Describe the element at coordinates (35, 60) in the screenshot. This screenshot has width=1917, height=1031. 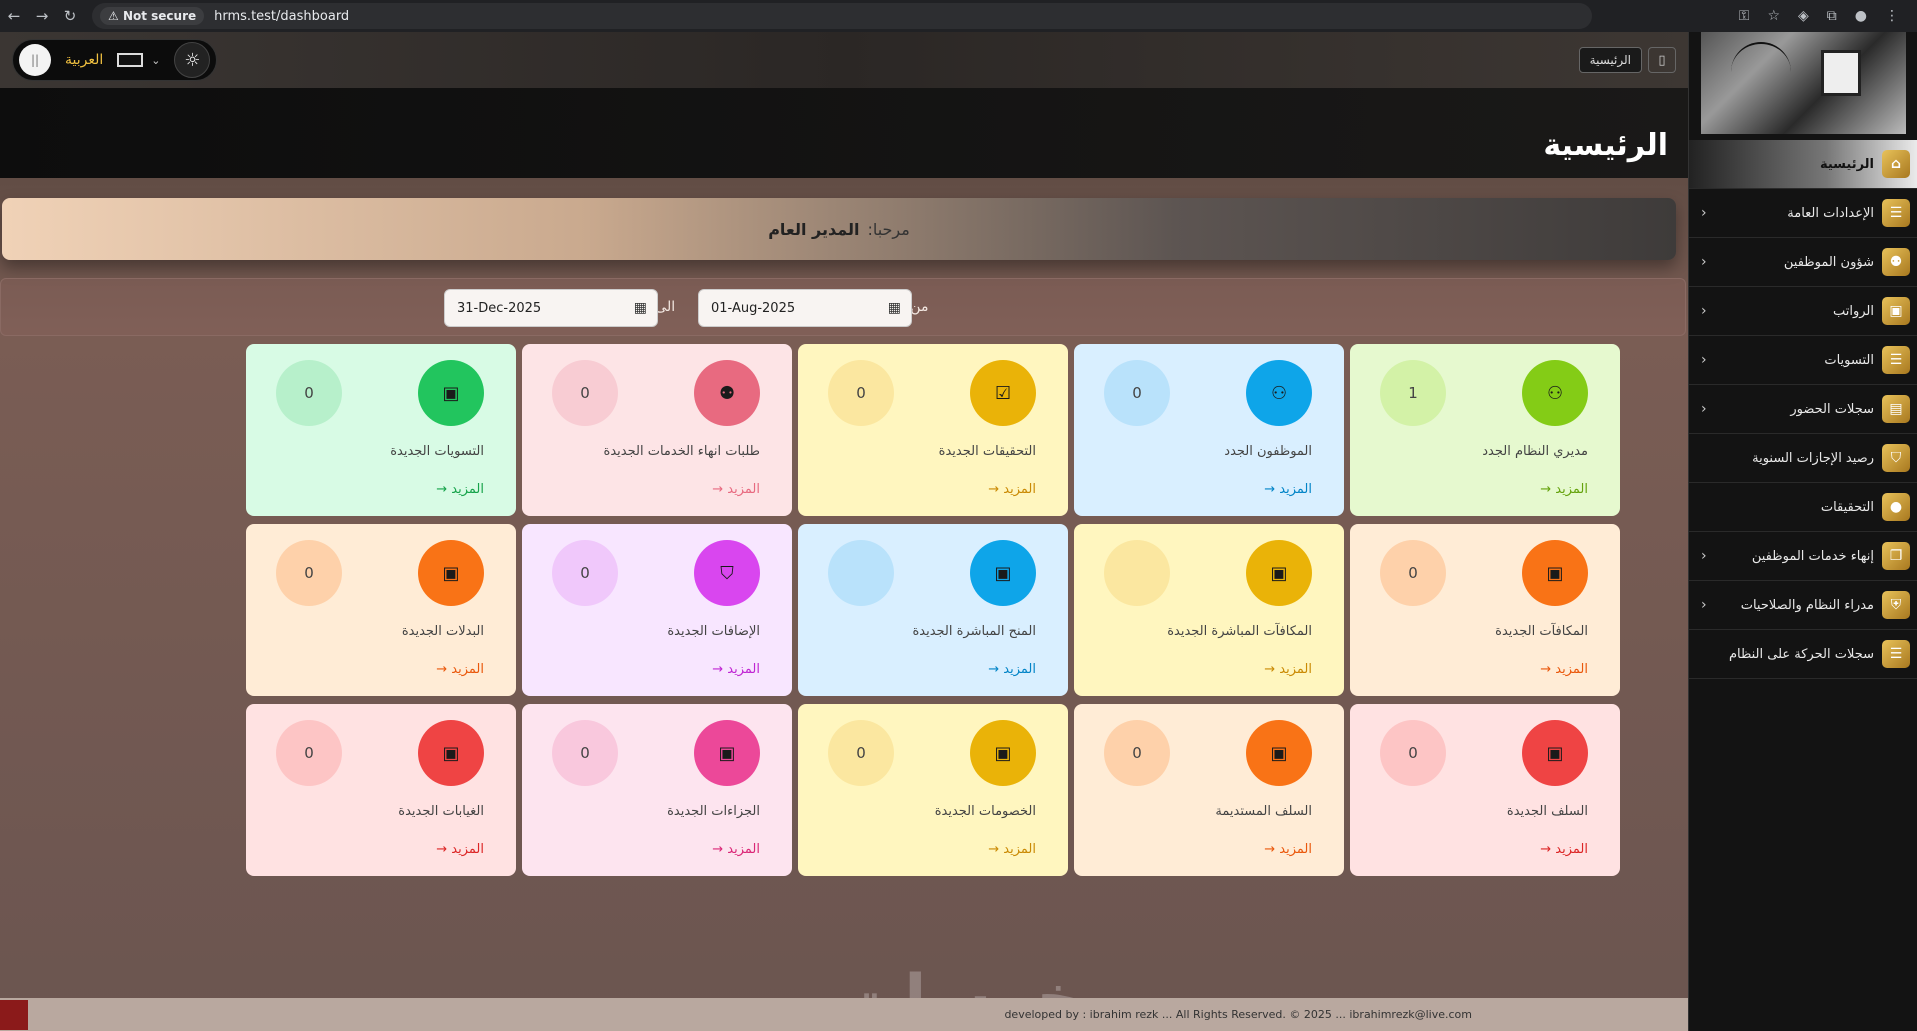
I see `pause-icon: ||` at that location.